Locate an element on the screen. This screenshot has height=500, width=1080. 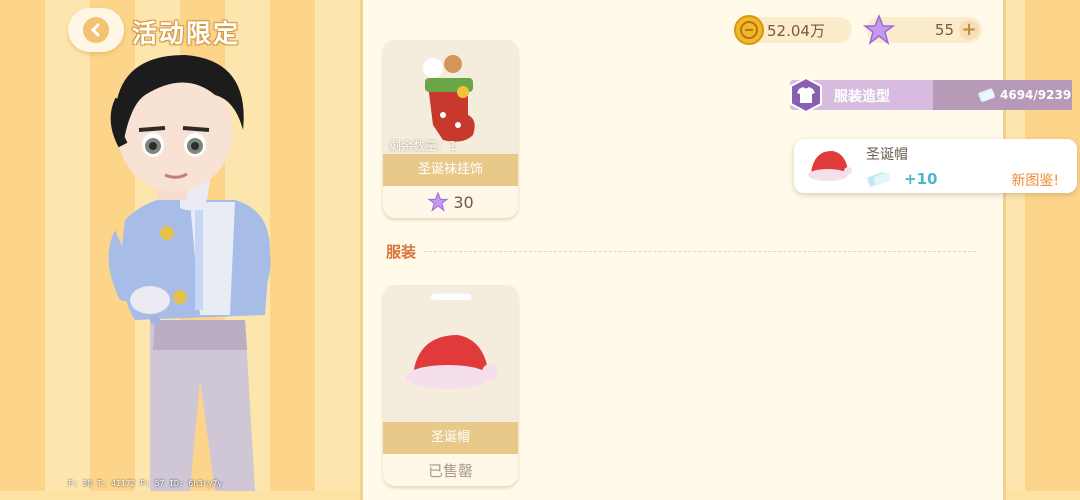
notice-item-name: 圣诞帽 is located at coordinates (887, 155).